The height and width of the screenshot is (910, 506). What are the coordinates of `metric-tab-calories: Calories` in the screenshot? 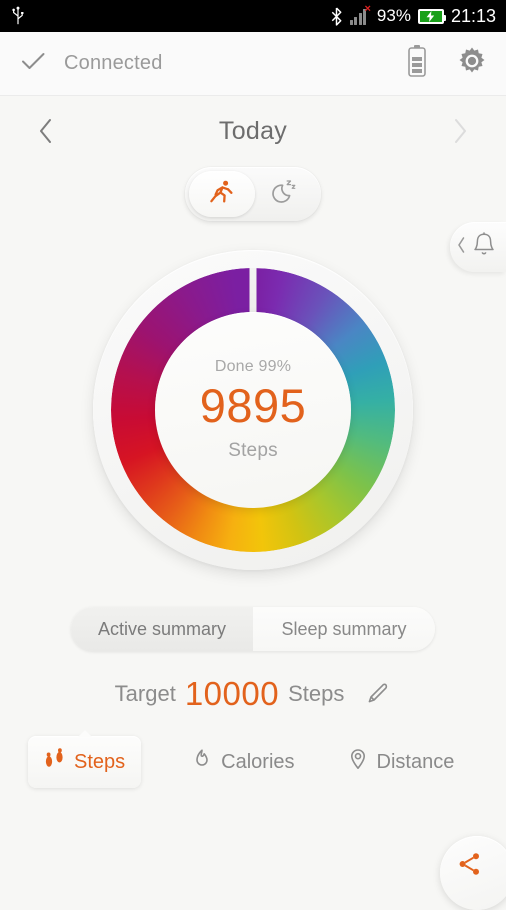 It's located at (242, 762).